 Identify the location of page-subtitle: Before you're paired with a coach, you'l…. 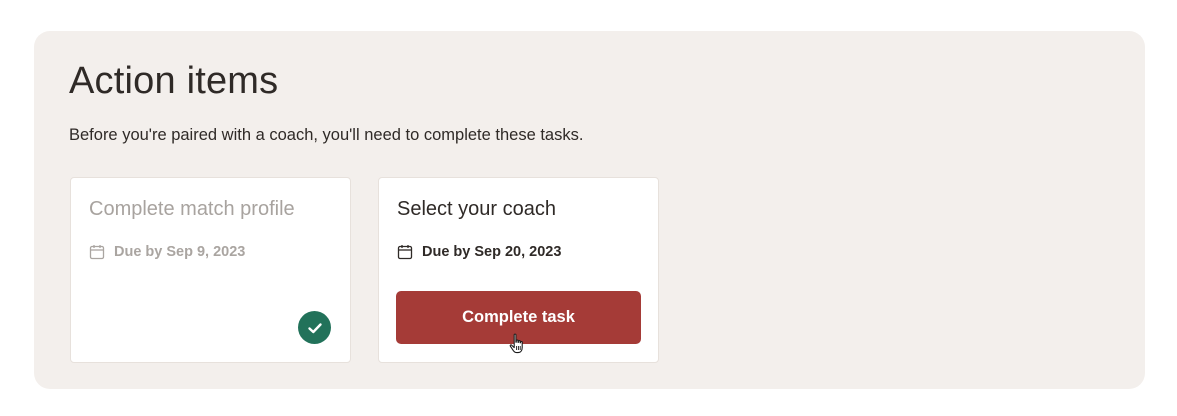
(326, 135).